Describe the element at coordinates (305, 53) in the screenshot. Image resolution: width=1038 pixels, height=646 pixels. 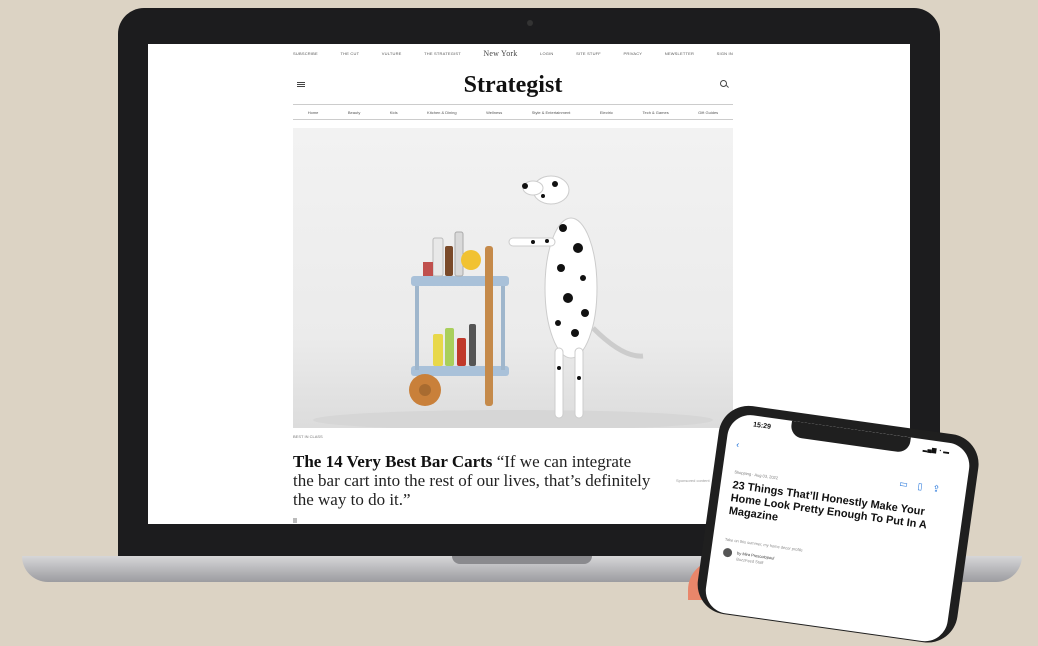
I see `topbar-link-subscribe: SUBSCRIBE` at that location.